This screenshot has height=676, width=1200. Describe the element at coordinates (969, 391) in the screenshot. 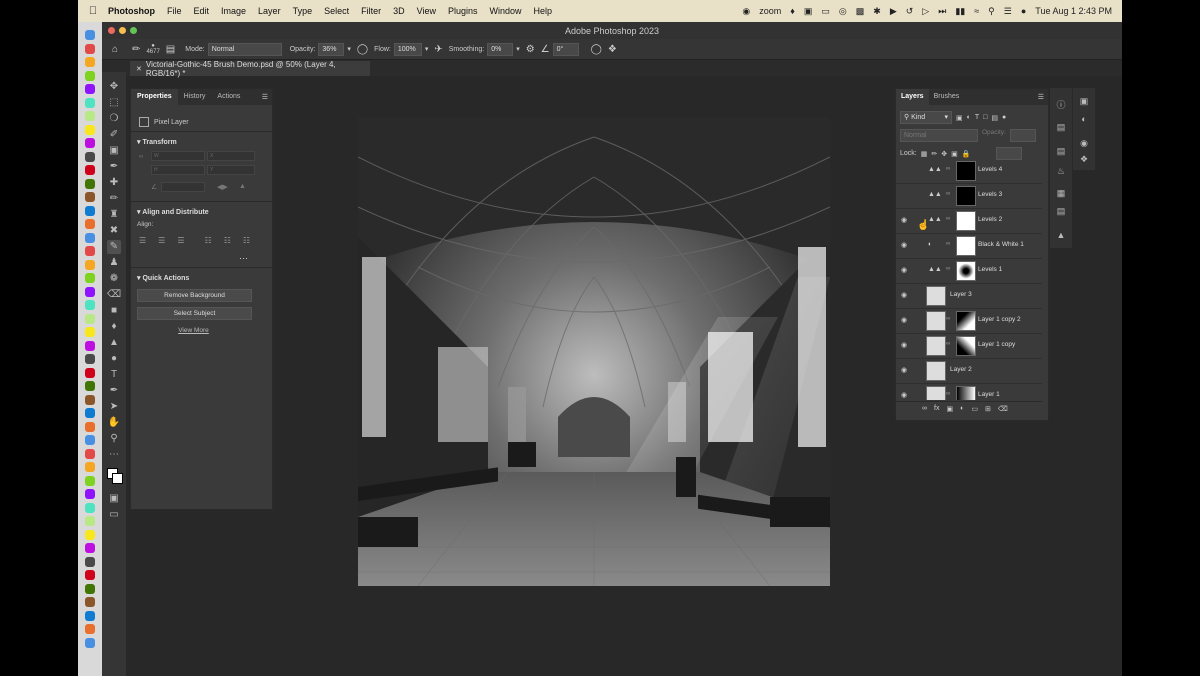

I see `layer-row: ◉ ∞ Layer 1` at that location.